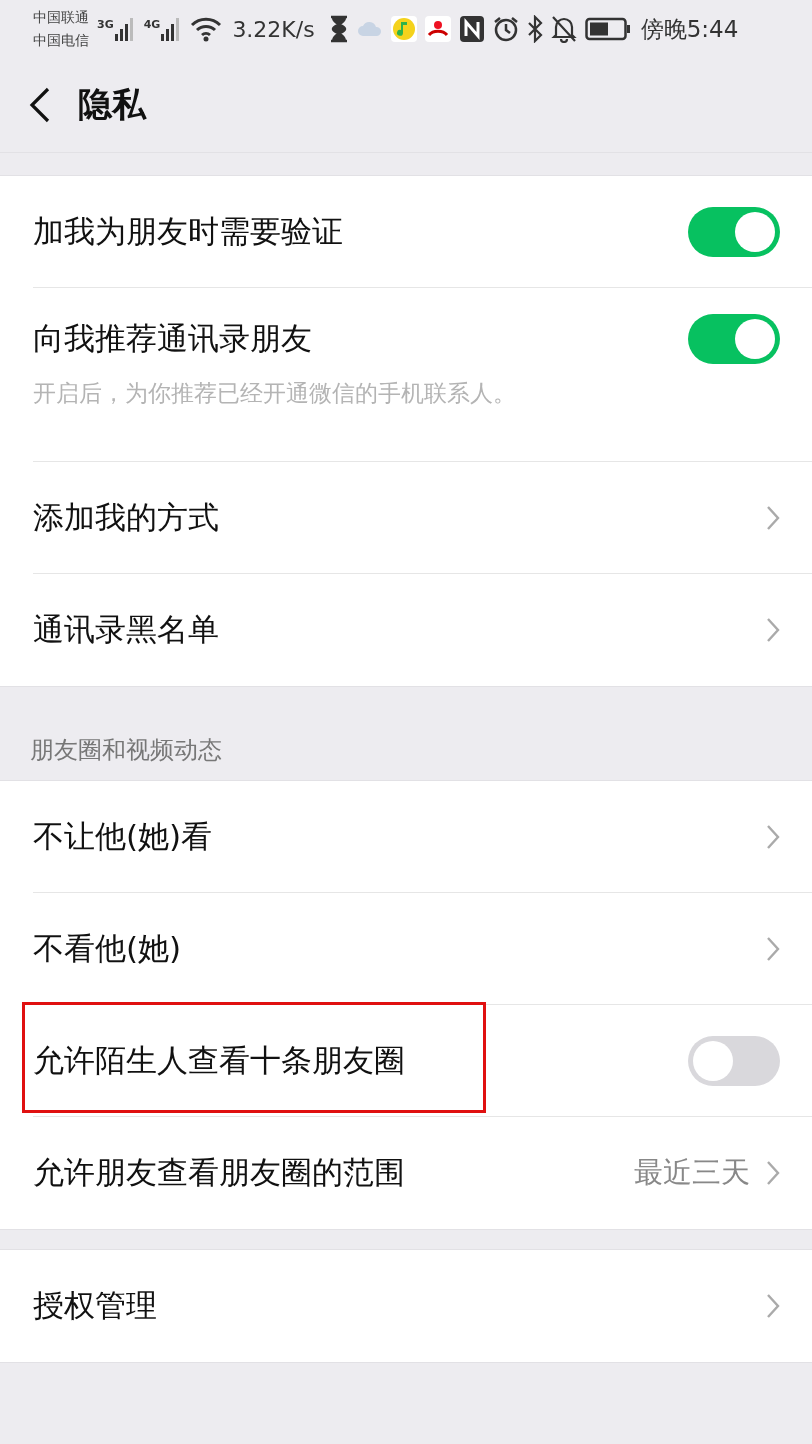  I want to click on page-title: 隐私, so click(112, 104).